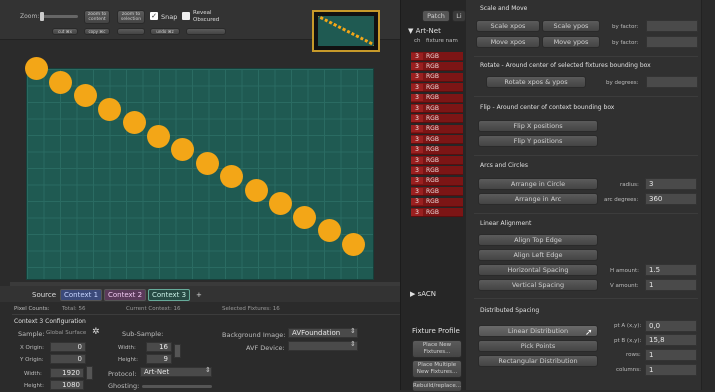 This screenshot has width=715, height=392. What do you see at coordinates (571, 42) in the screenshot?
I see `move-ypos-button: Move ypos` at bounding box center [571, 42].